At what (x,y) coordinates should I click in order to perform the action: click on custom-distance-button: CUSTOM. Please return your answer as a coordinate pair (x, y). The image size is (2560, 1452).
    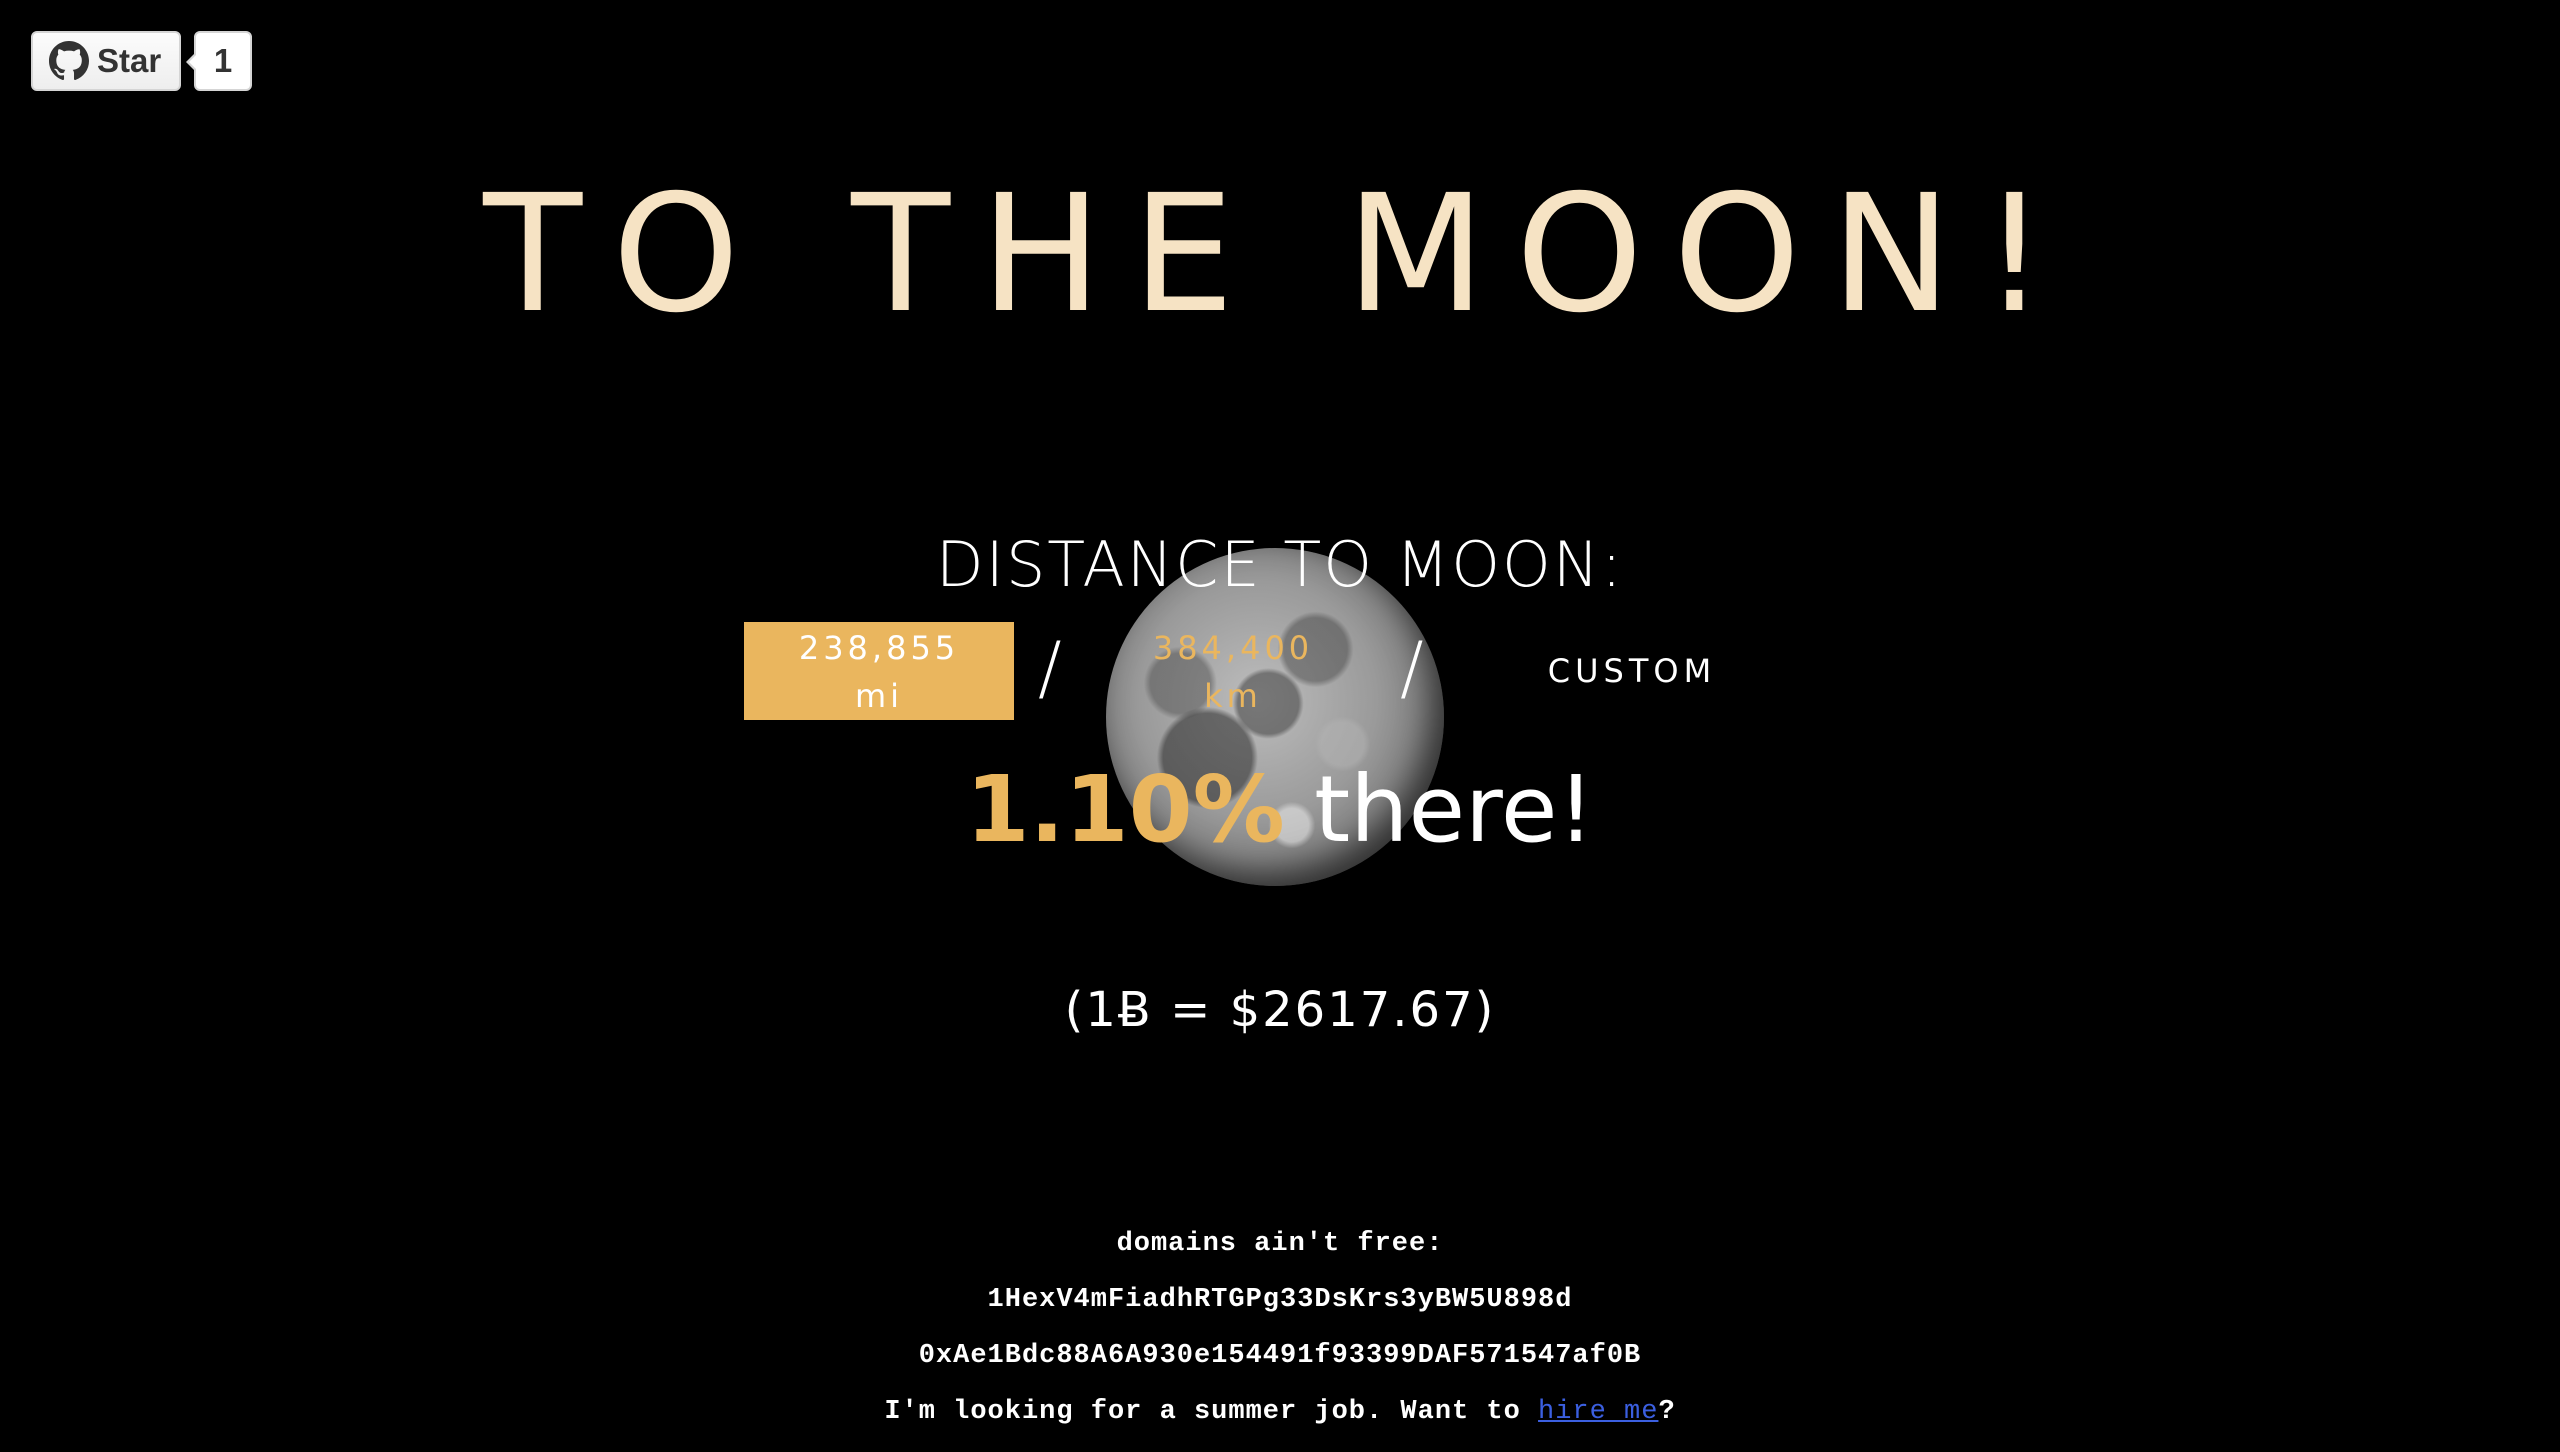
    Looking at the image, I should click on (1632, 671).